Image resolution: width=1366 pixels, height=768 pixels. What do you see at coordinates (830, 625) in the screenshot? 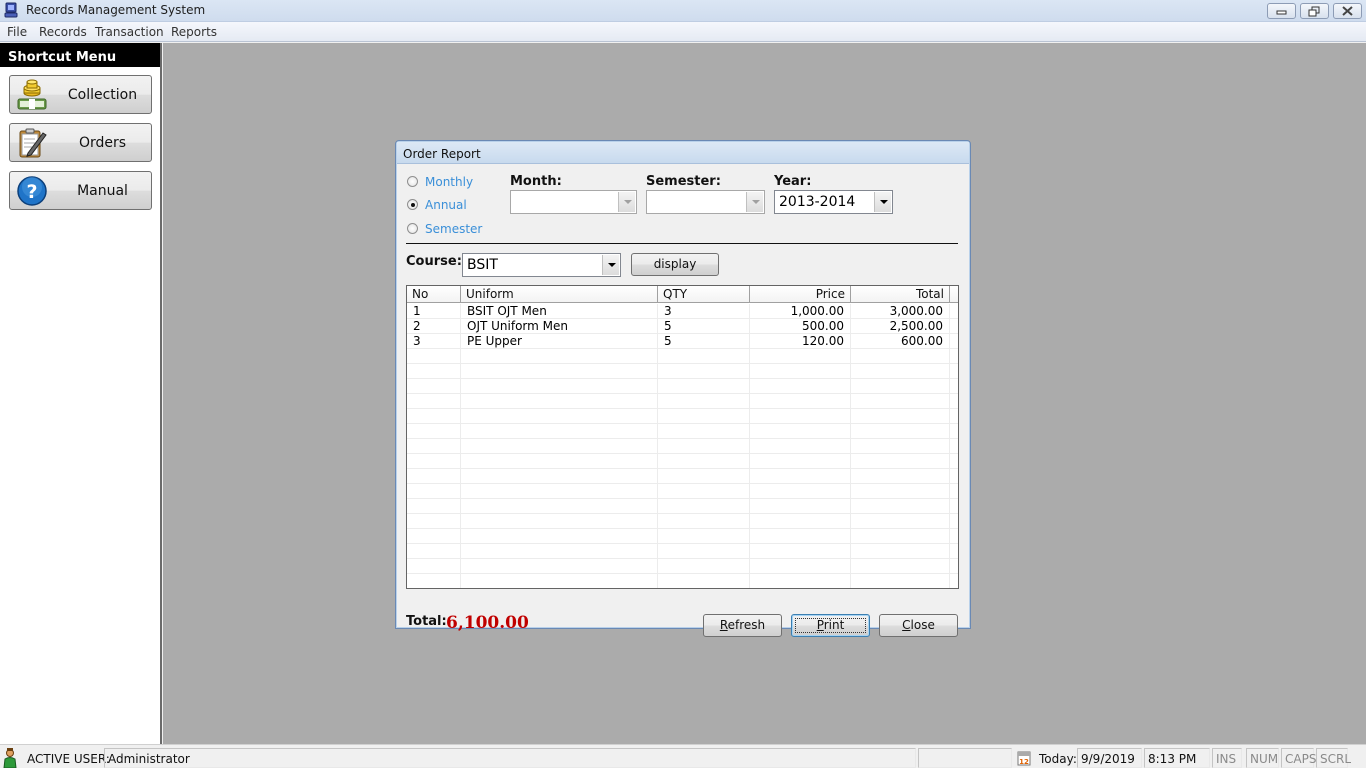
I see `print-button: Print` at bounding box center [830, 625].